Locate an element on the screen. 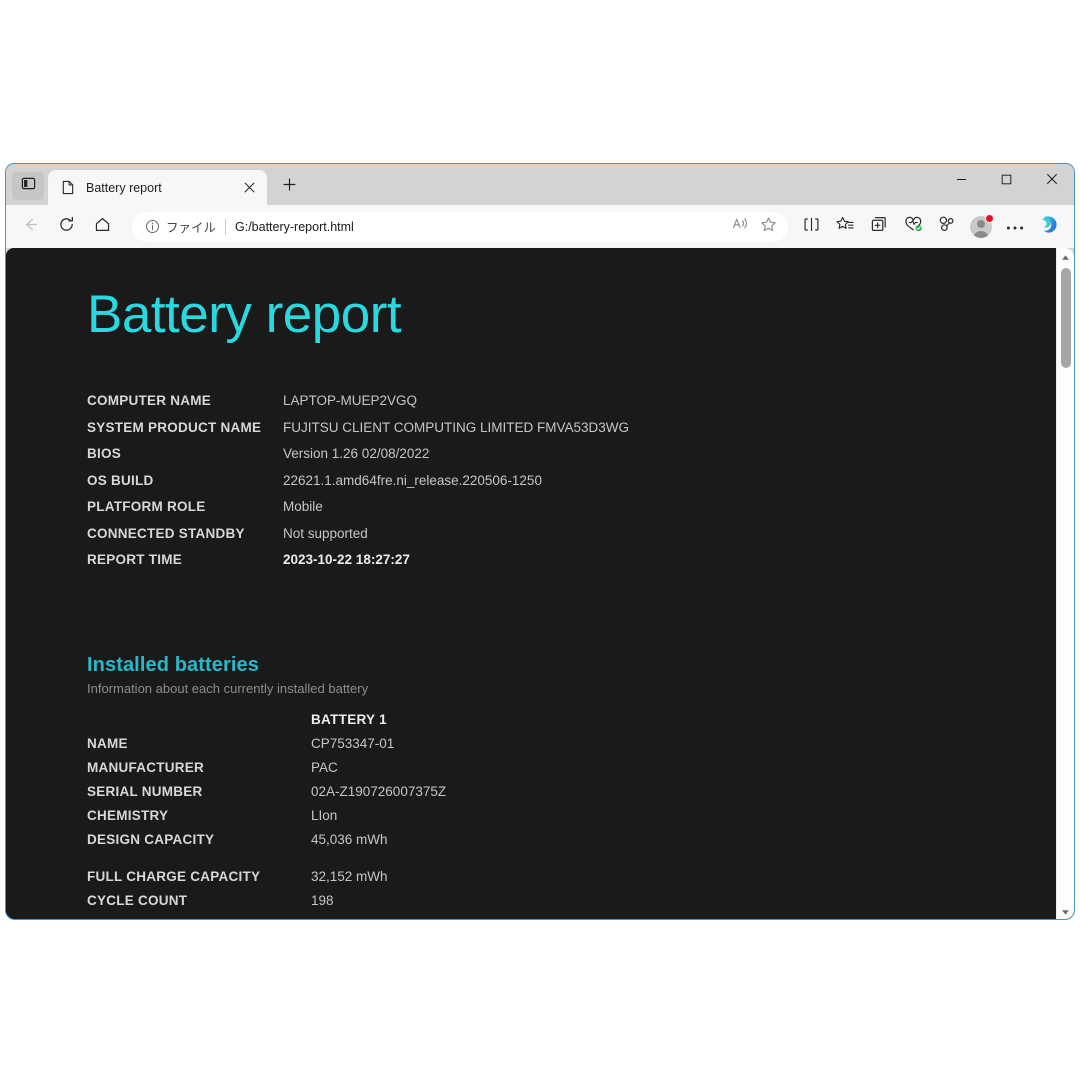  browser-essentials-button is located at coordinates (913, 227).